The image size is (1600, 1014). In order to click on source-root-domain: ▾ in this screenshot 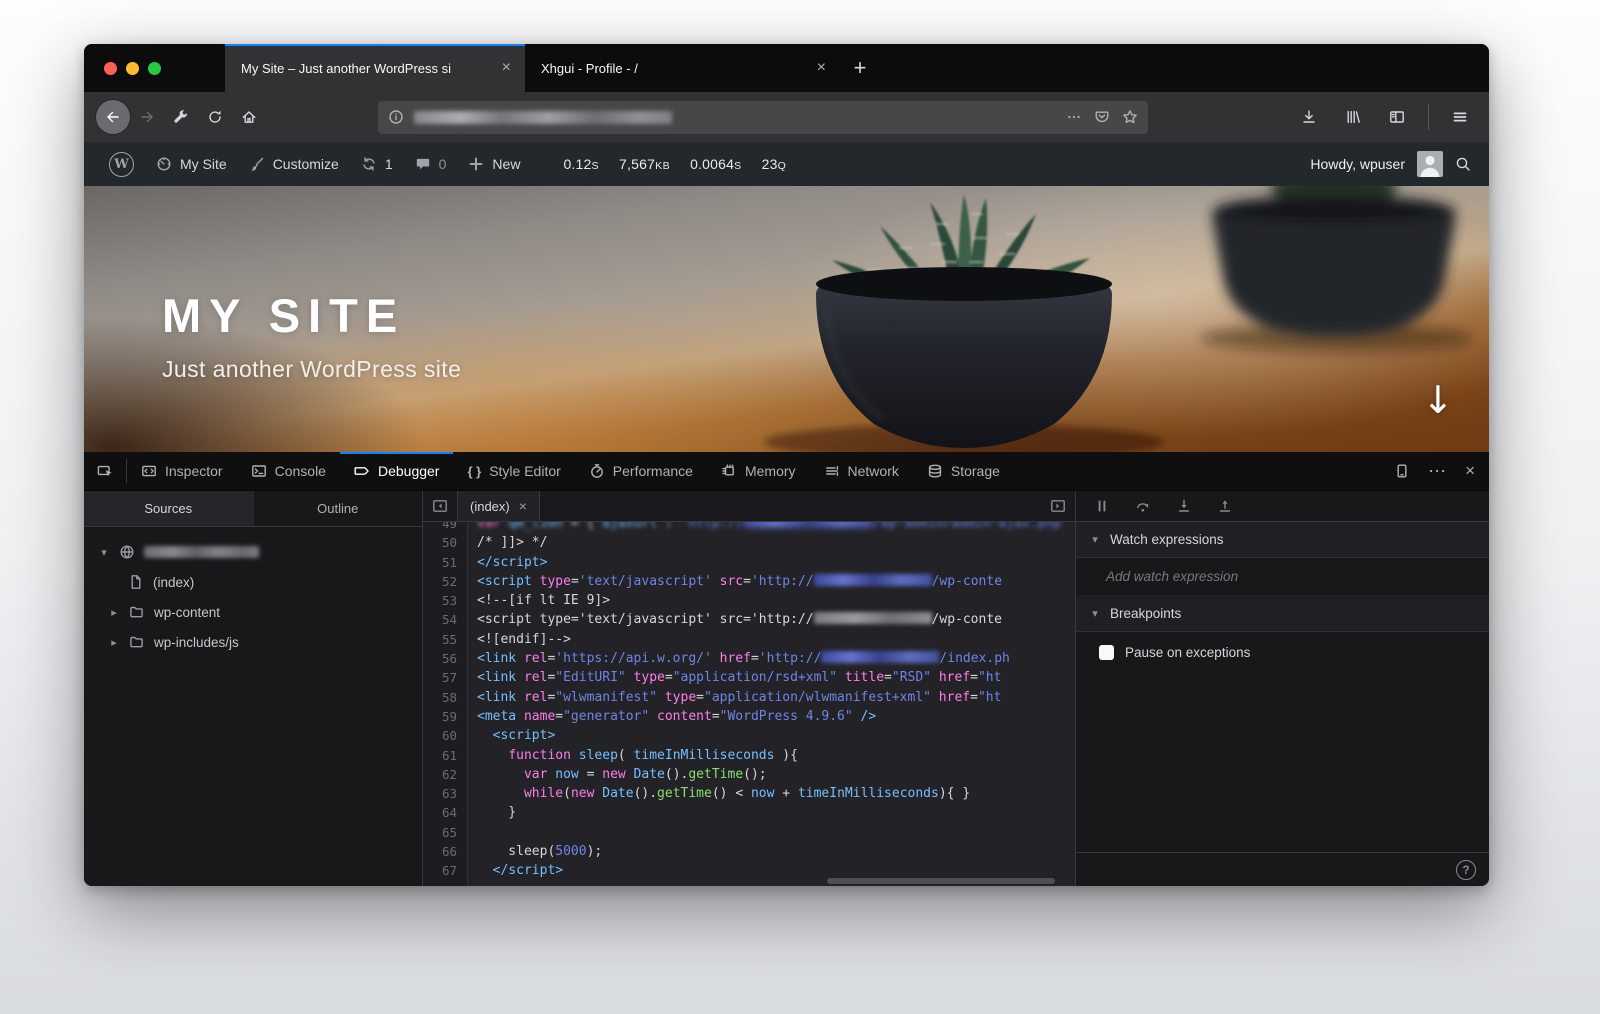, I will do `click(253, 552)`.